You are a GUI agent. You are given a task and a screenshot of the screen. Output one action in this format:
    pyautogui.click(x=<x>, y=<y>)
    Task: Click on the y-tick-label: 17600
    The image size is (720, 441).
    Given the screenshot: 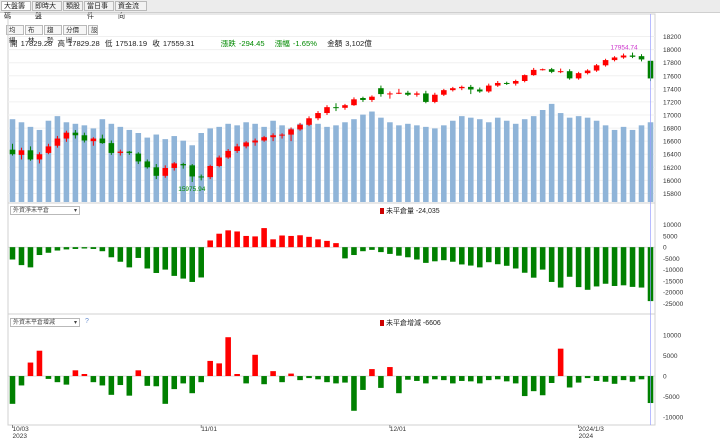 What is the action you would take?
    pyautogui.click(x=672, y=76)
    